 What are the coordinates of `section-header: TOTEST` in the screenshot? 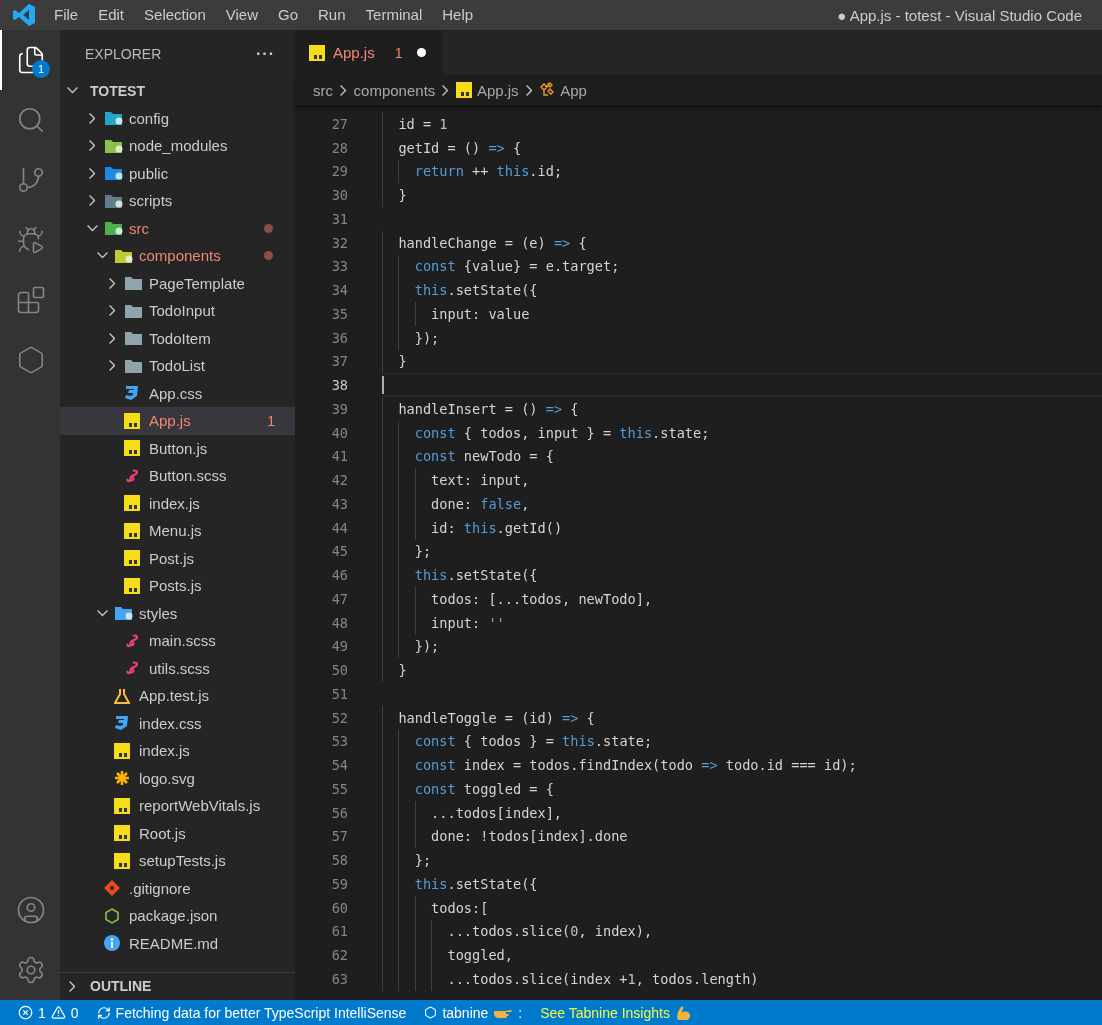 It's located at (177, 91).